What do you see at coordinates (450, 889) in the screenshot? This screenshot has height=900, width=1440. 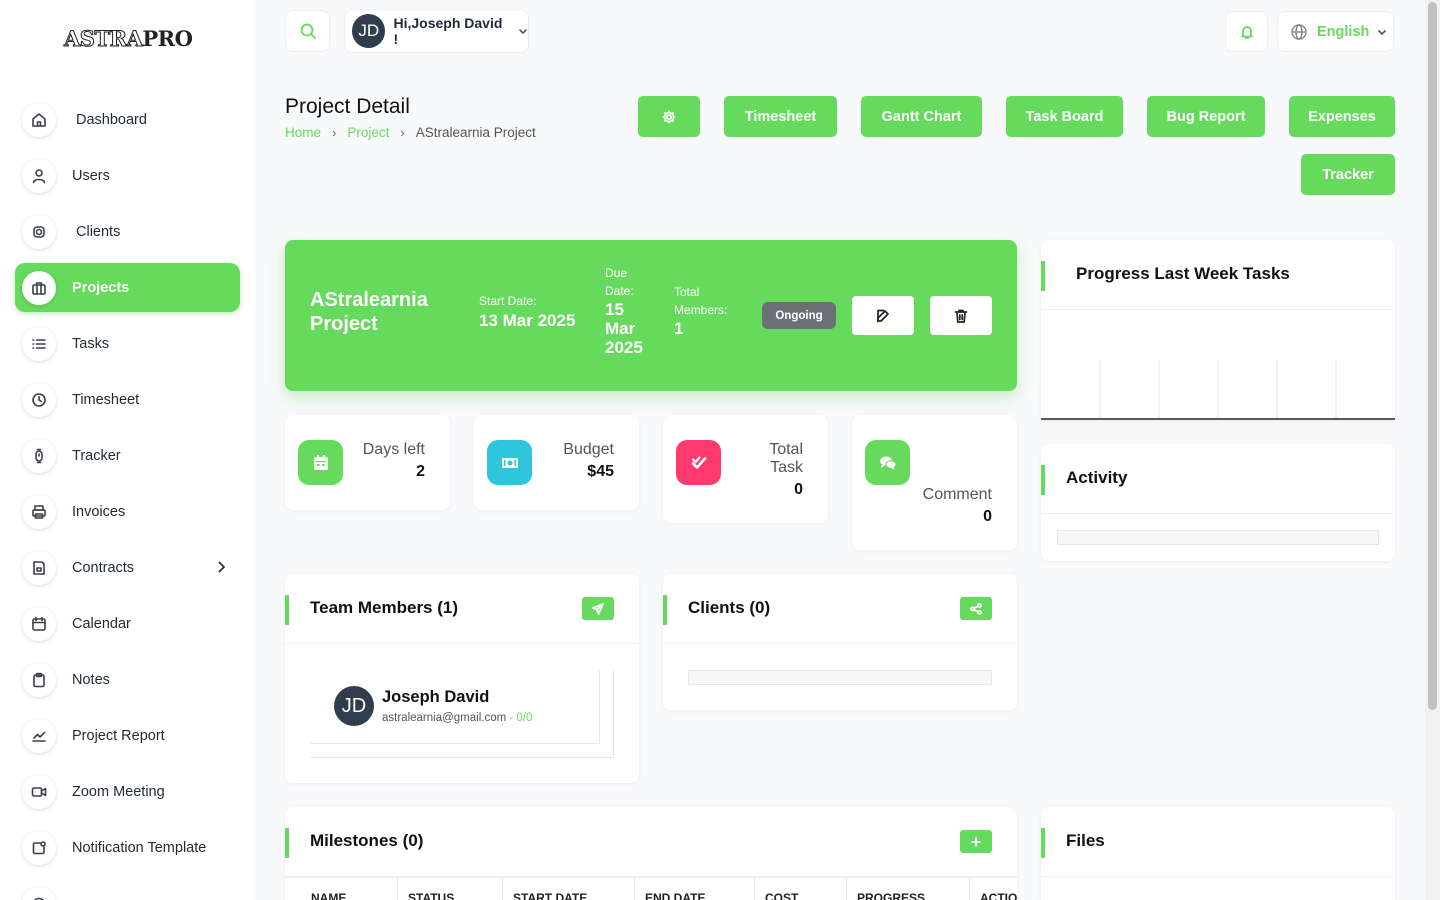 I see `column-header-status: STATUS` at bounding box center [450, 889].